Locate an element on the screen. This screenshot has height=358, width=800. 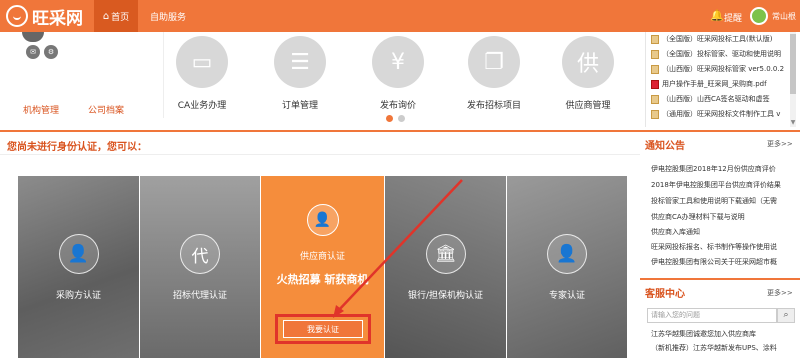
arrow-line is located at coordinates (399, 246).